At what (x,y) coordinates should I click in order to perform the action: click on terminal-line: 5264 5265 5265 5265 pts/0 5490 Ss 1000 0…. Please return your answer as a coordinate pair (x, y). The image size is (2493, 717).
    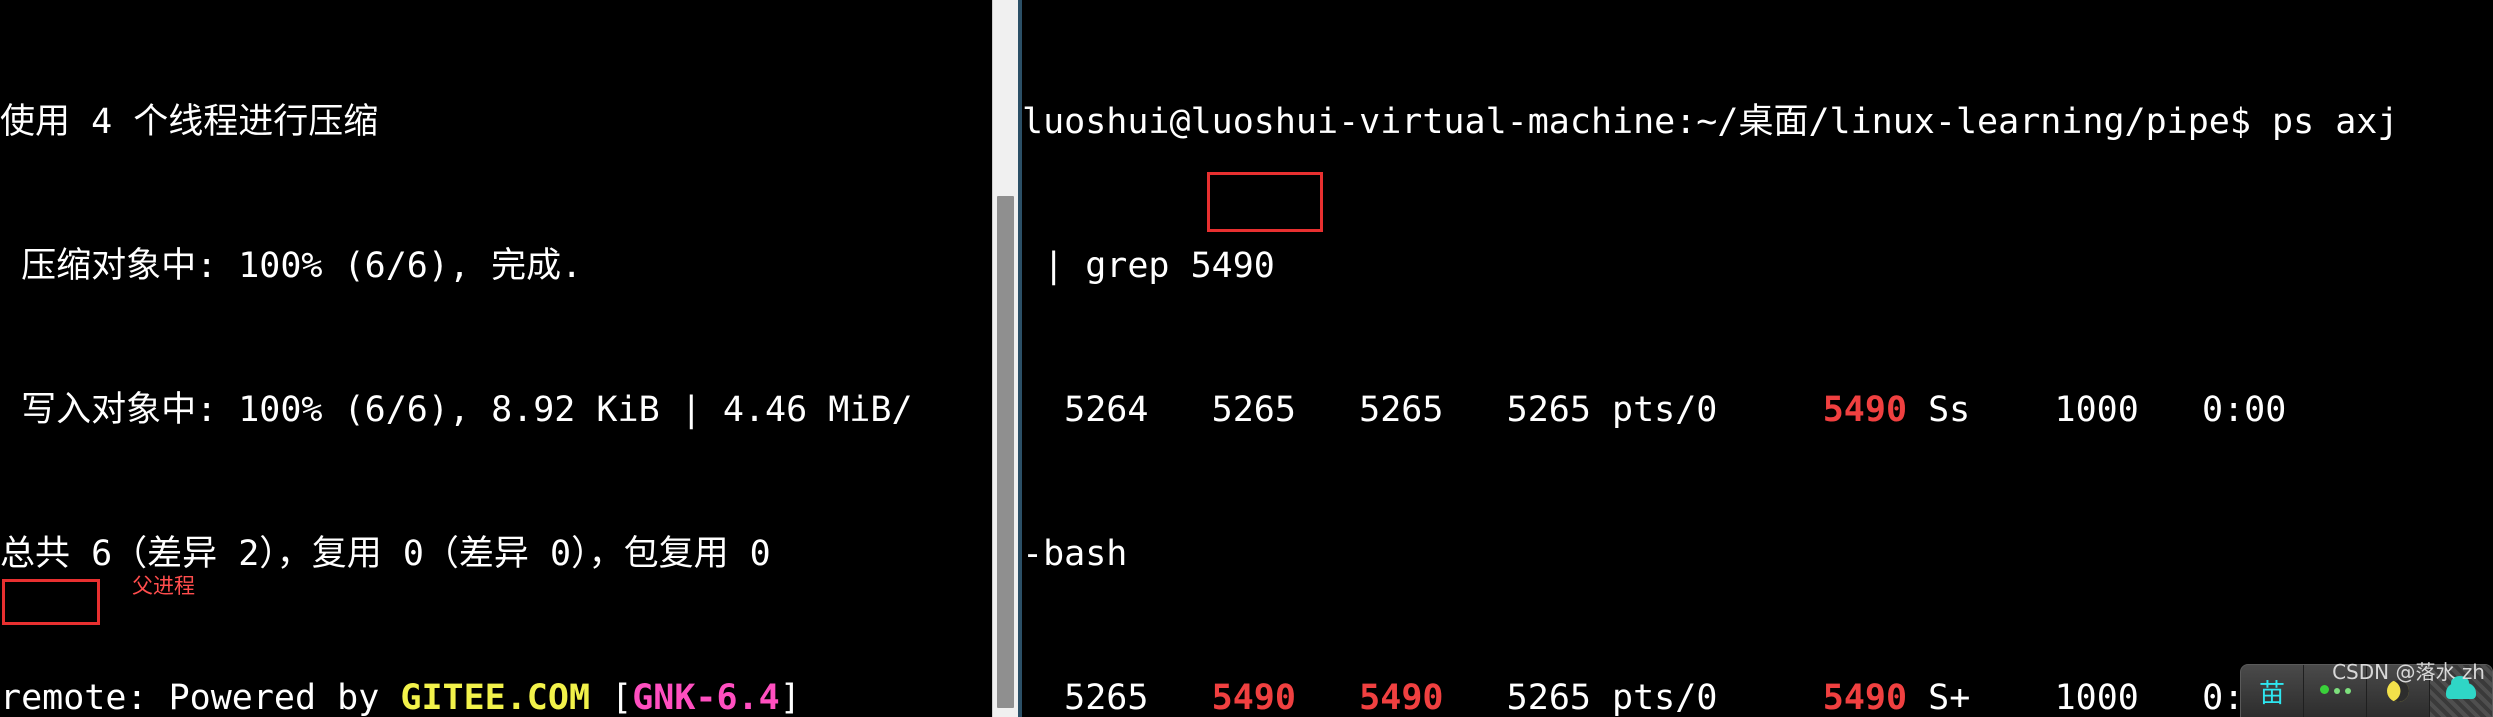
    Looking at the image, I should click on (1757, 410).